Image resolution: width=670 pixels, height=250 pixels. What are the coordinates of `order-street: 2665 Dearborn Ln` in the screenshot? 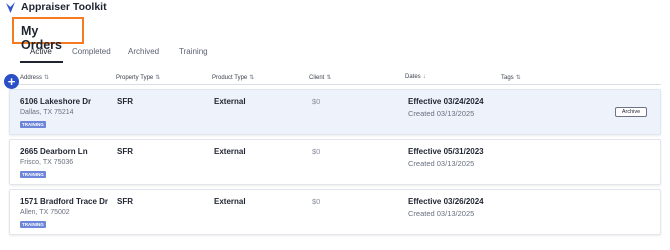 It's located at (54, 151).